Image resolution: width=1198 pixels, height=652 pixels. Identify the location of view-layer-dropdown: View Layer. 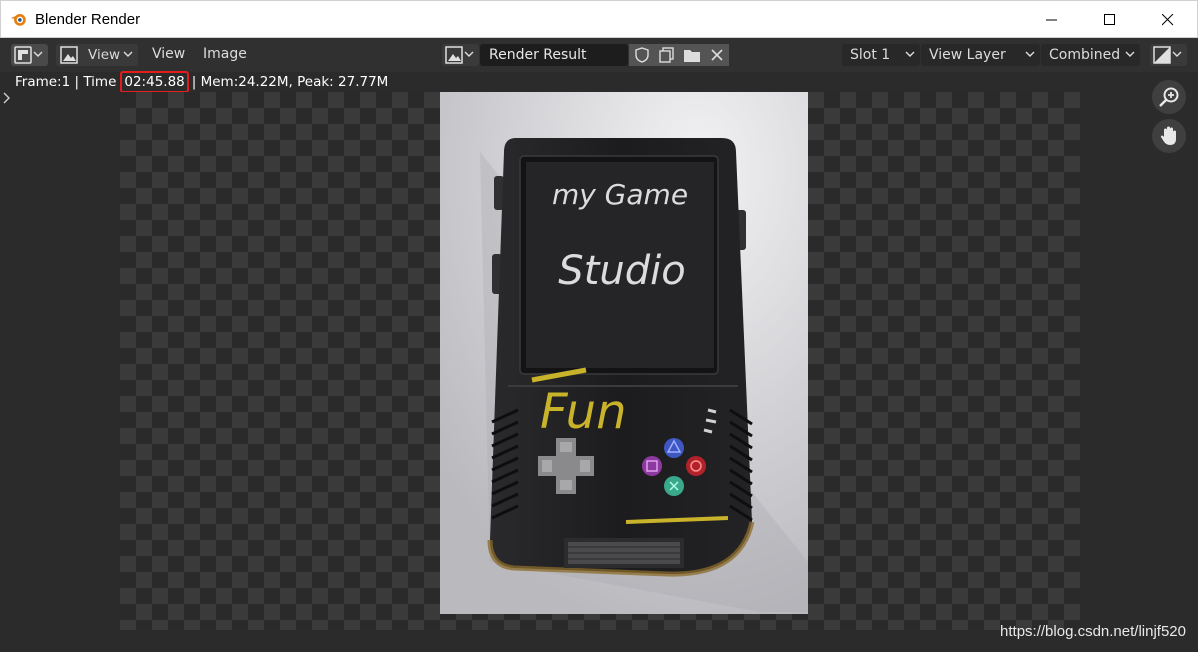
(980, 55).